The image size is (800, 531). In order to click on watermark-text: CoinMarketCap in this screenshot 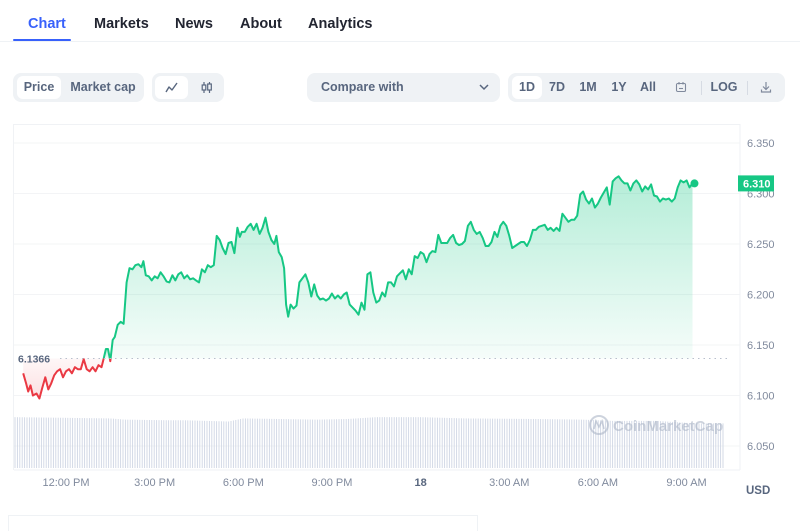, I will do `click(668, 426)`.